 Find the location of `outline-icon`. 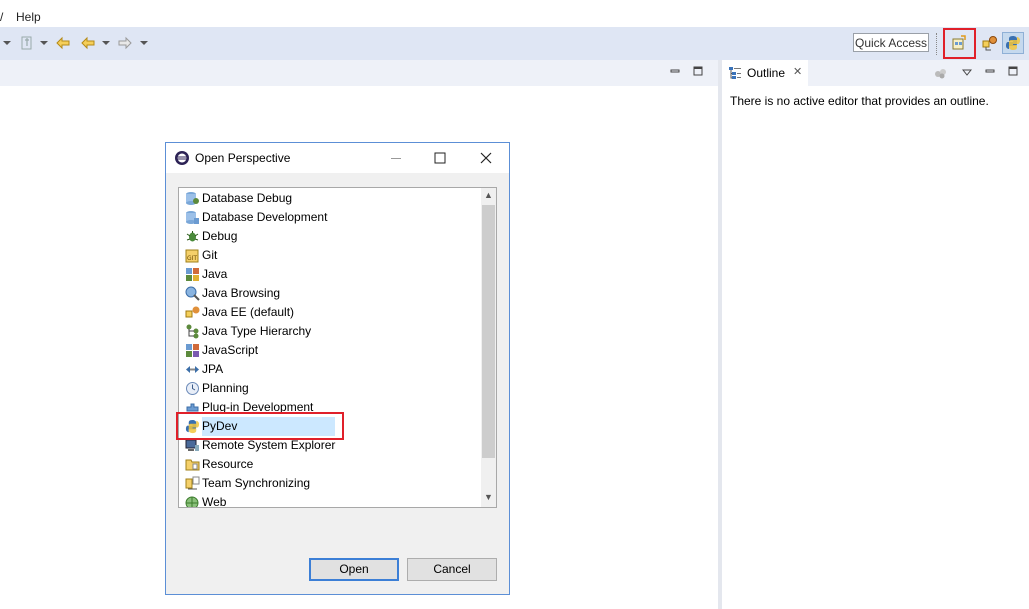

outline-icon is located at coordinates (735, 73).